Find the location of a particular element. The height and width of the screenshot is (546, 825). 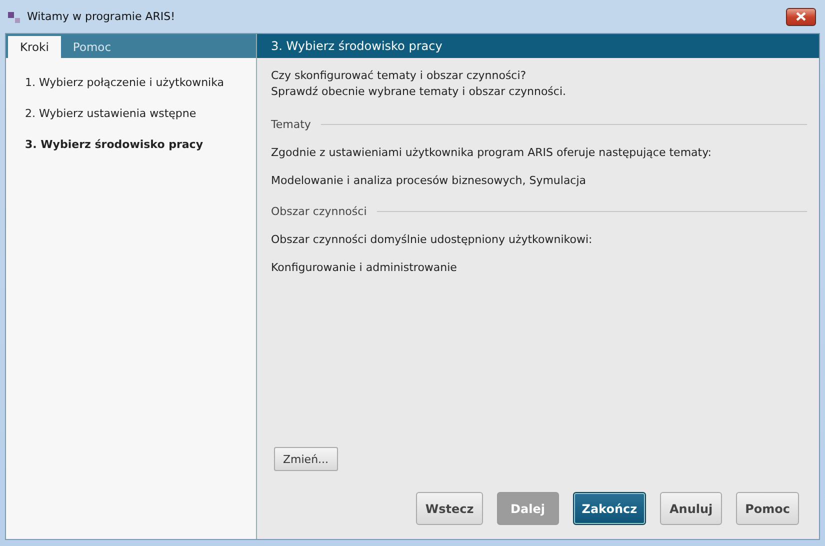

section-heading: Obszar czynności is located at coordinates (319, 211).